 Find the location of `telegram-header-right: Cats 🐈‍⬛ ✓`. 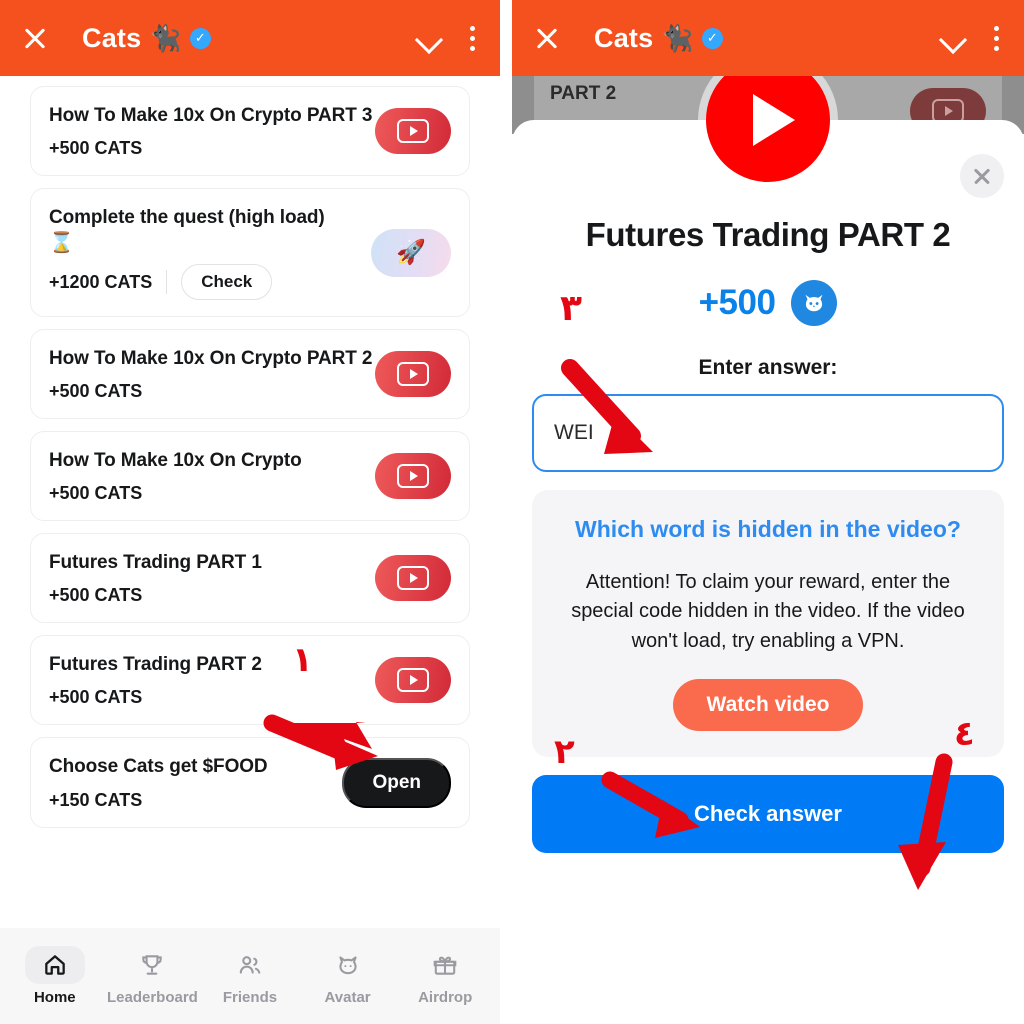

telegram-header-right: Cats 🐈‍⬛ ✓ is located at coordinates (768, 38).